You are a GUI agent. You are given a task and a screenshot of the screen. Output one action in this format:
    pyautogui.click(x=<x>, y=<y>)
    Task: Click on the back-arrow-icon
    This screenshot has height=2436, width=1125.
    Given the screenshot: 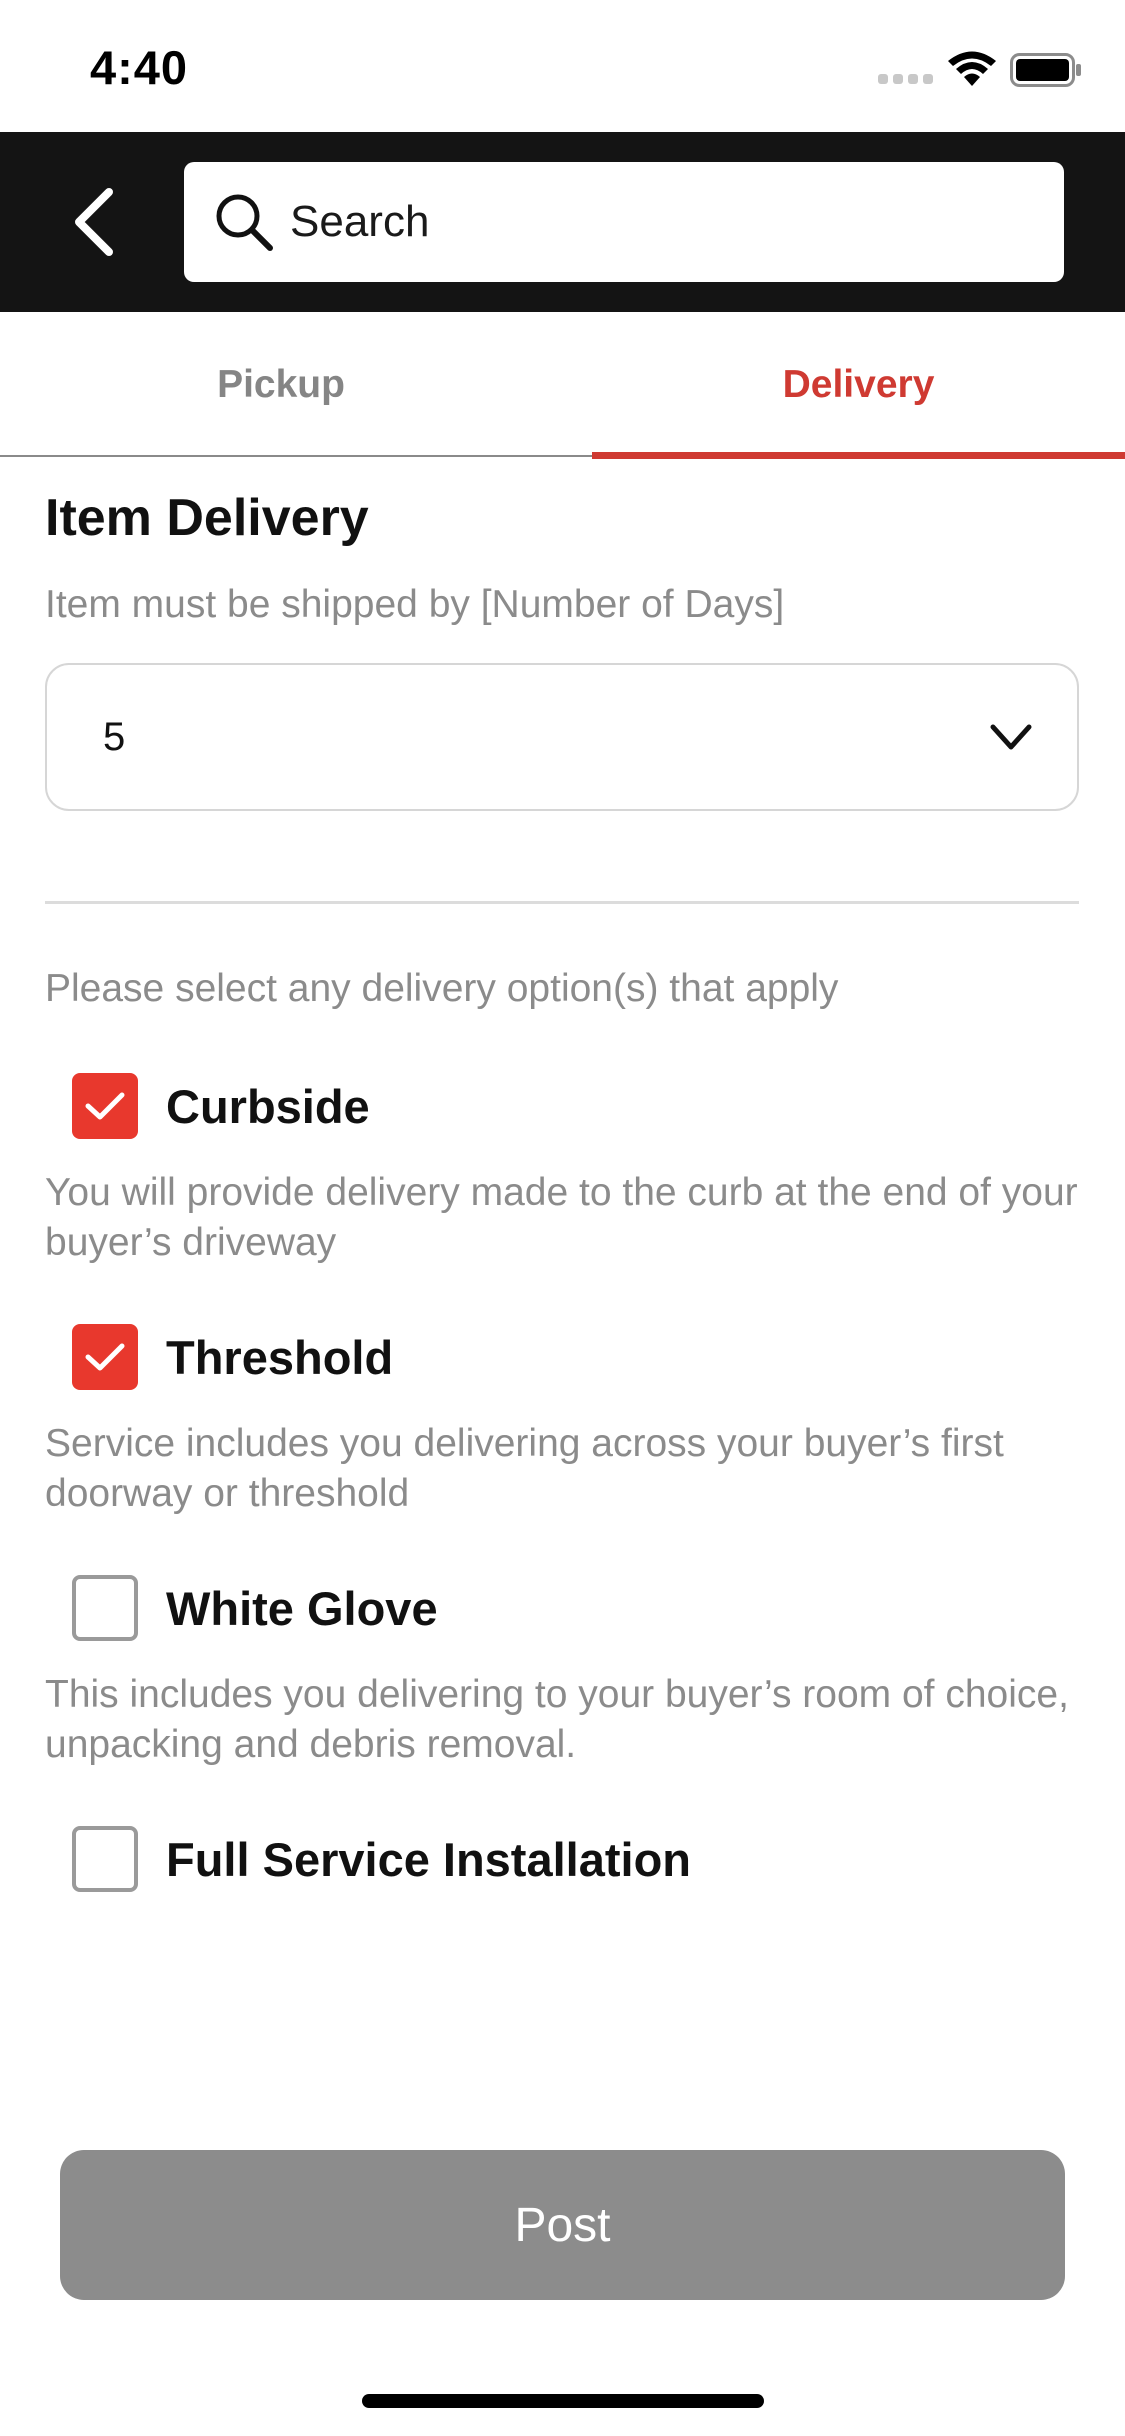 What is the action you would take?
    pyautogui.click(x=94, y=222)
    